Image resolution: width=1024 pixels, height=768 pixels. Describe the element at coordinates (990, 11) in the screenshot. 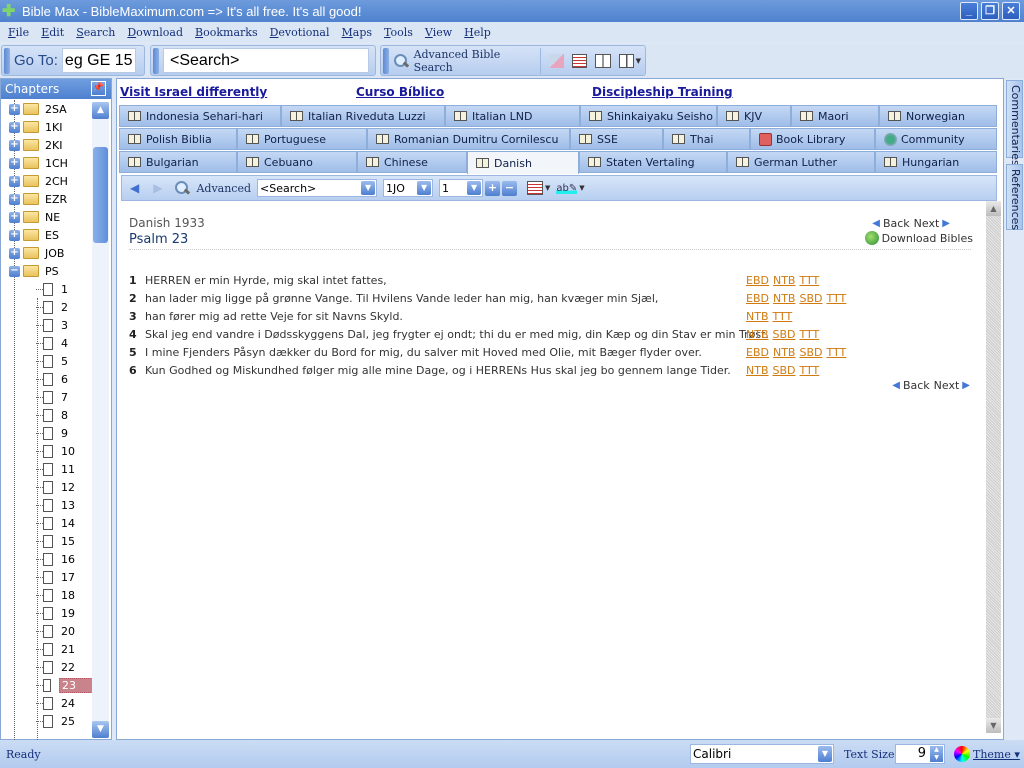

I see `restore-button: ❐` at that location.